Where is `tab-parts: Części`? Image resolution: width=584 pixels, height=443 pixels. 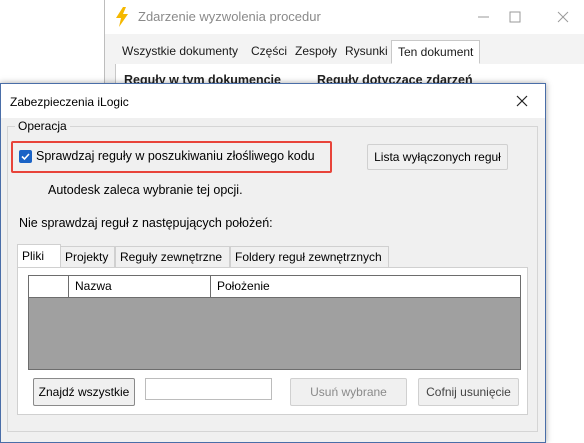 tab-parts: Części is located at coordinates (269, 51).